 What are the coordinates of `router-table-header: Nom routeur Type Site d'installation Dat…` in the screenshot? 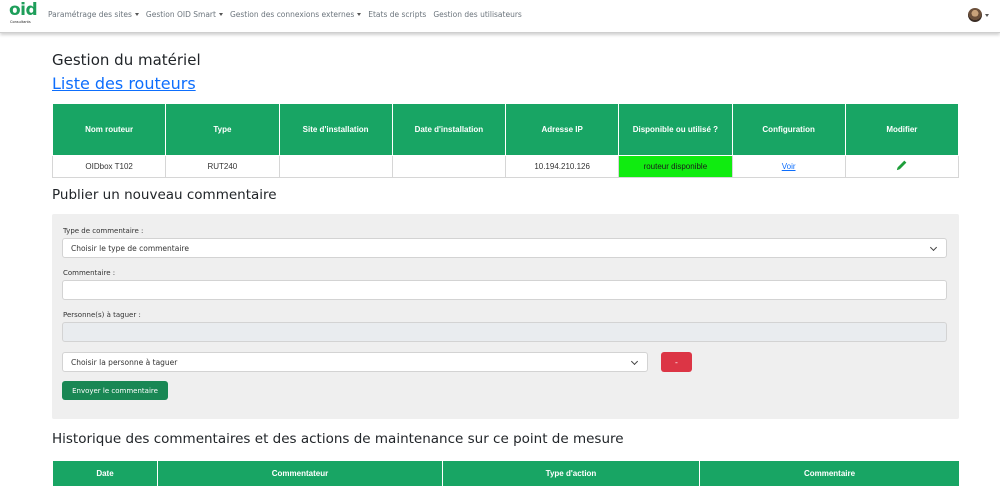 It's located at (505, 129).